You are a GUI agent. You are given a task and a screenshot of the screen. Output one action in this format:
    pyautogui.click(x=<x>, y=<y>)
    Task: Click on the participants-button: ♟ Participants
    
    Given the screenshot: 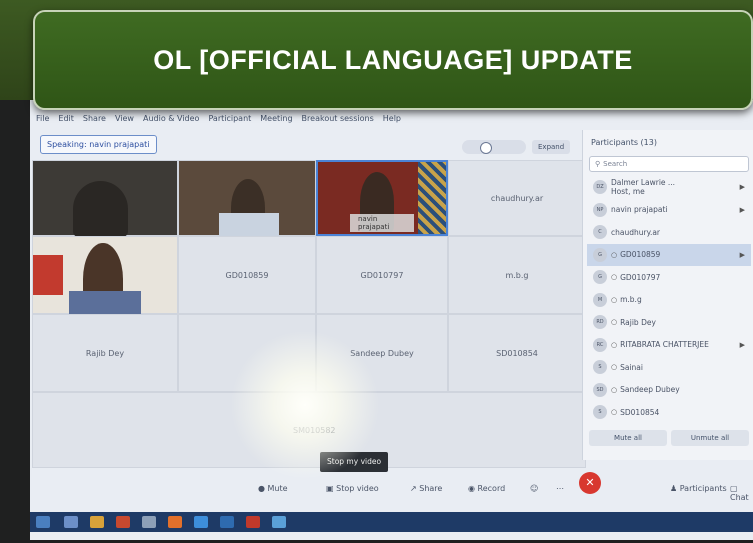 What is the action you would take?
    pyautogui.click(x=698, y=488)
    